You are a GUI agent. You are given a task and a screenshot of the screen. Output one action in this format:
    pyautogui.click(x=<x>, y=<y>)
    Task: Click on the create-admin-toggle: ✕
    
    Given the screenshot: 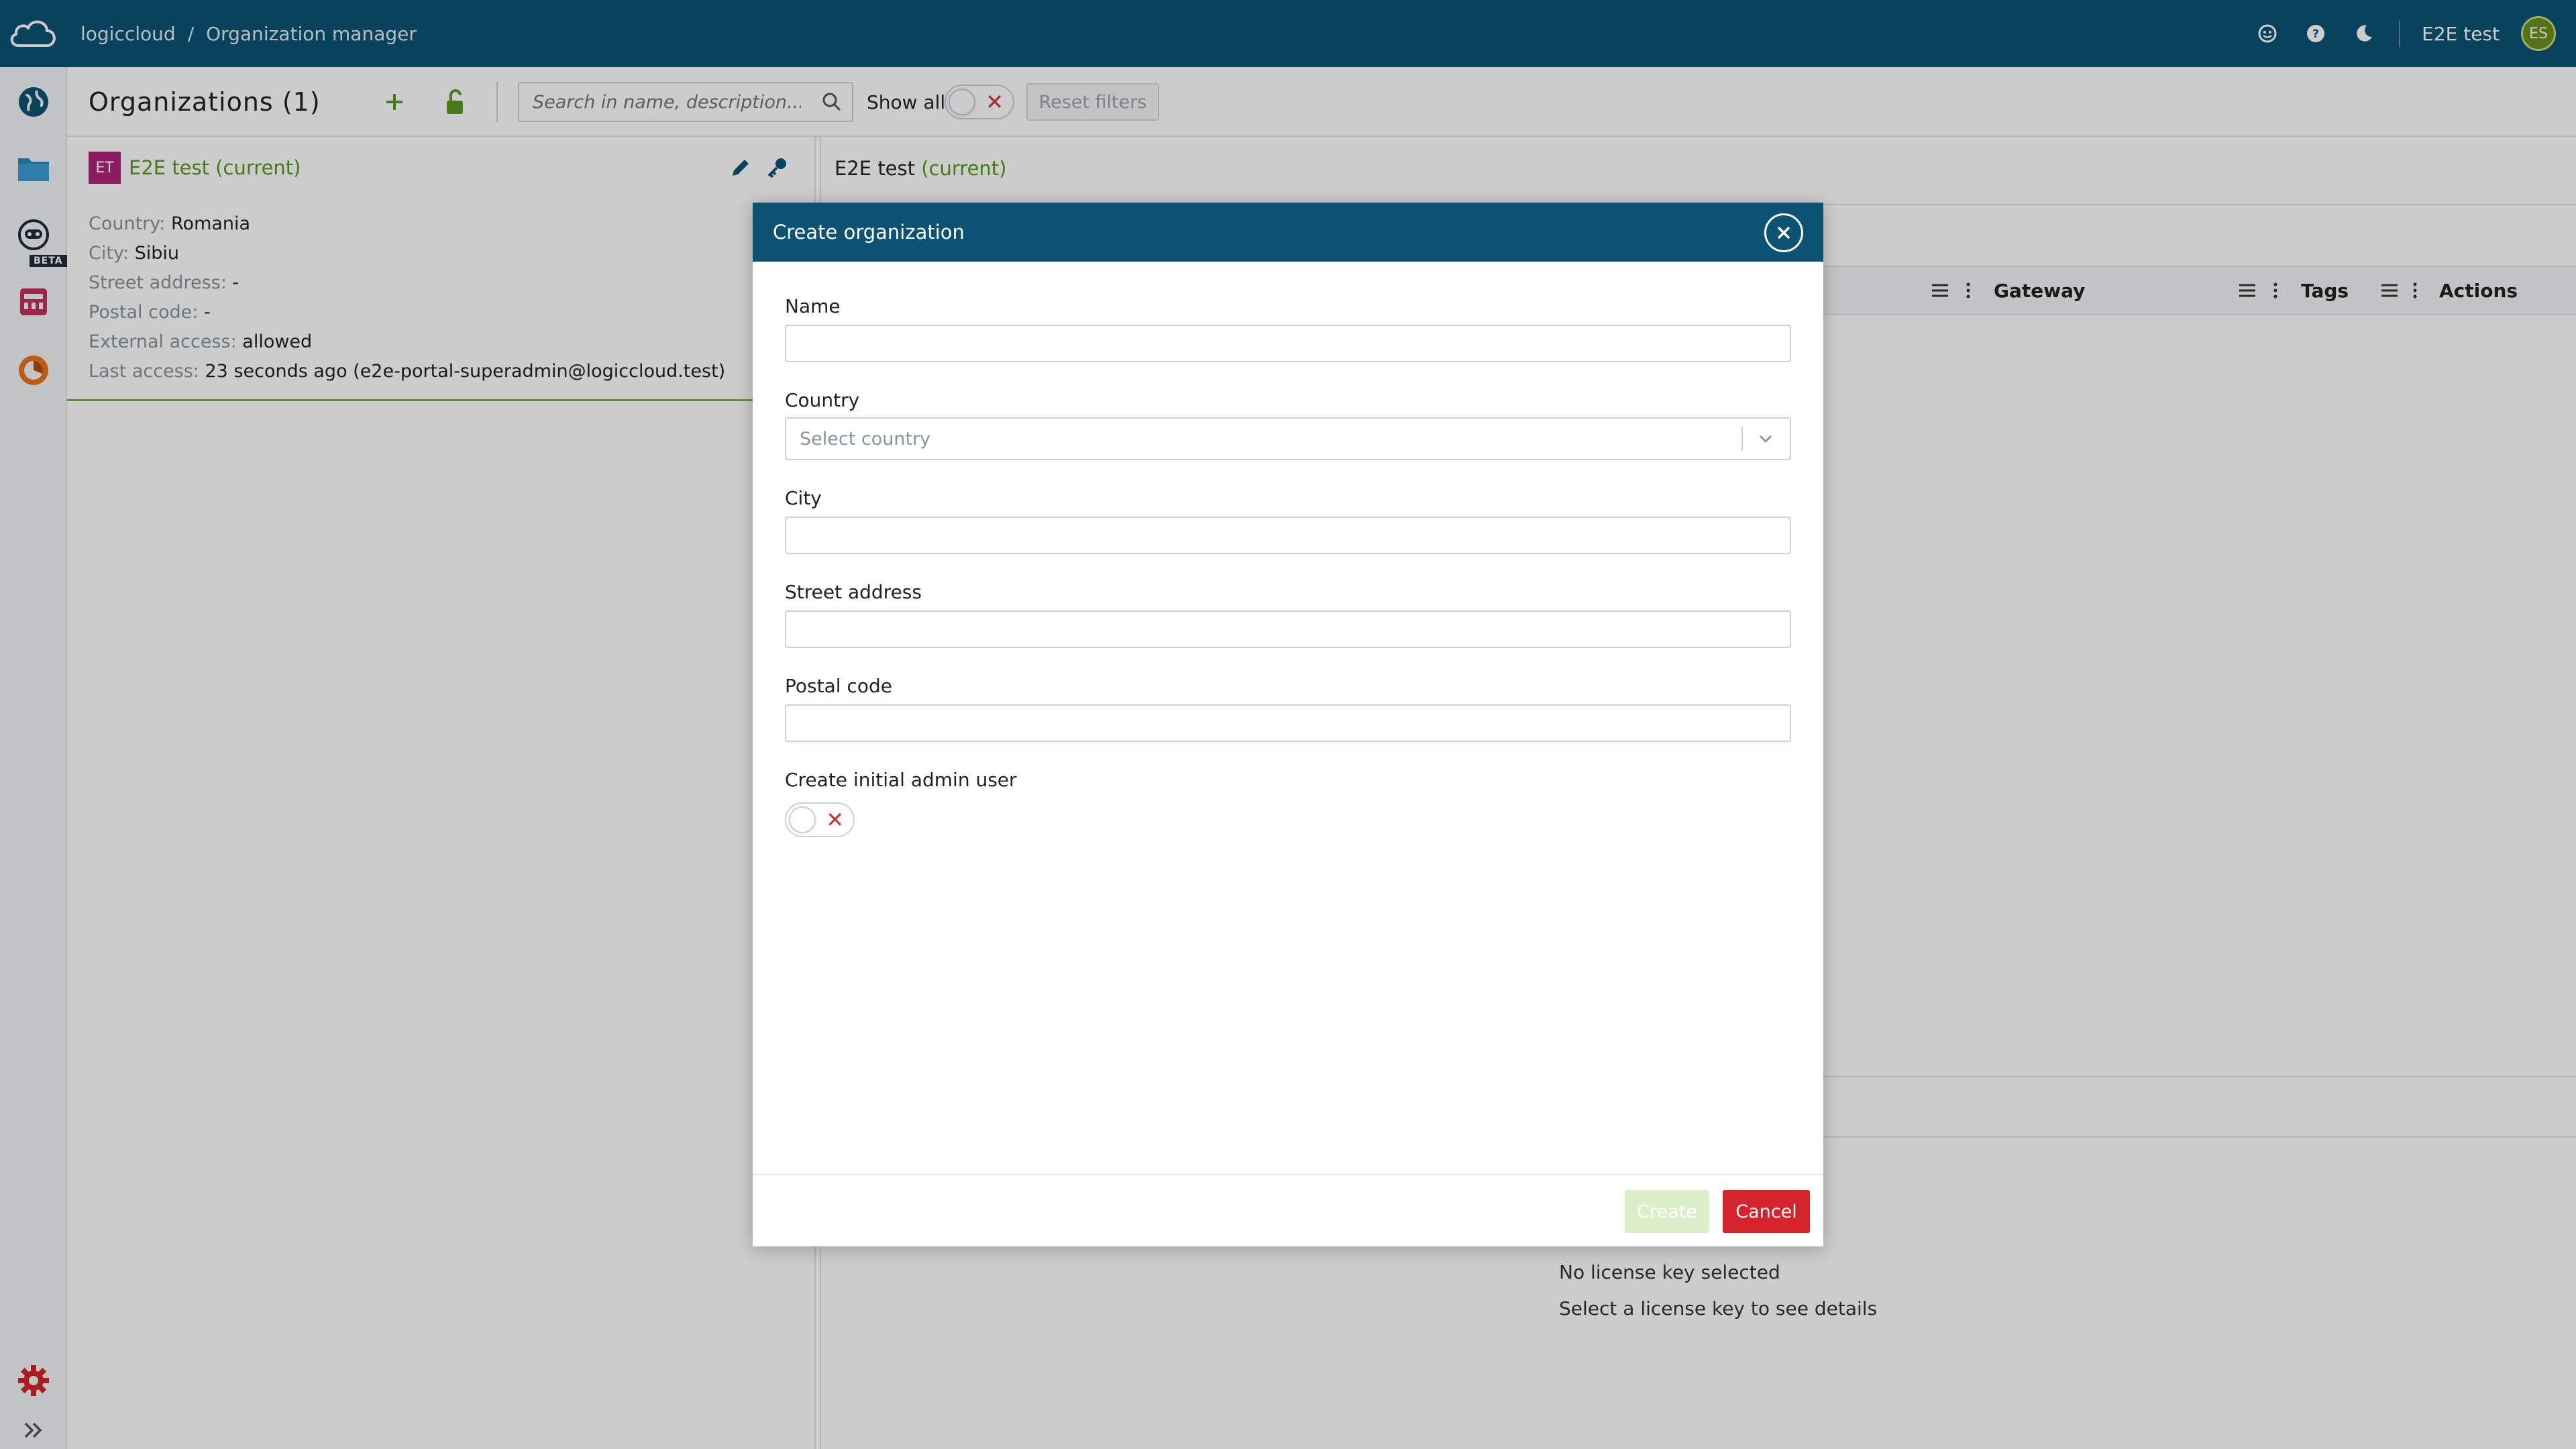 What is the action you would take?
    pyautogui.click(x=820, y=819)
    